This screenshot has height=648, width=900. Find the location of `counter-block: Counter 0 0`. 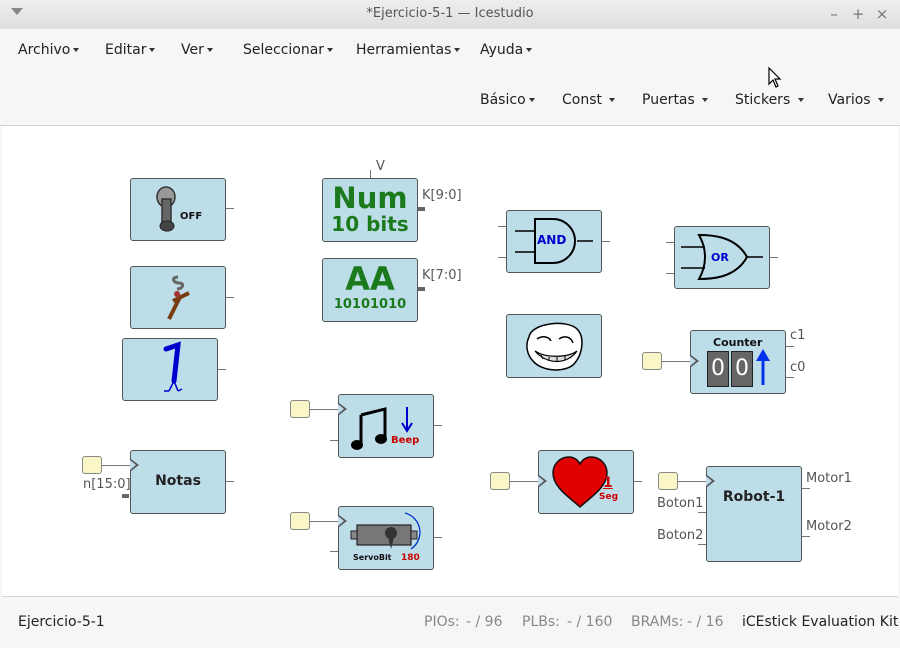

counter-block: Counter 0 0 is located at coordinates (738, 362).